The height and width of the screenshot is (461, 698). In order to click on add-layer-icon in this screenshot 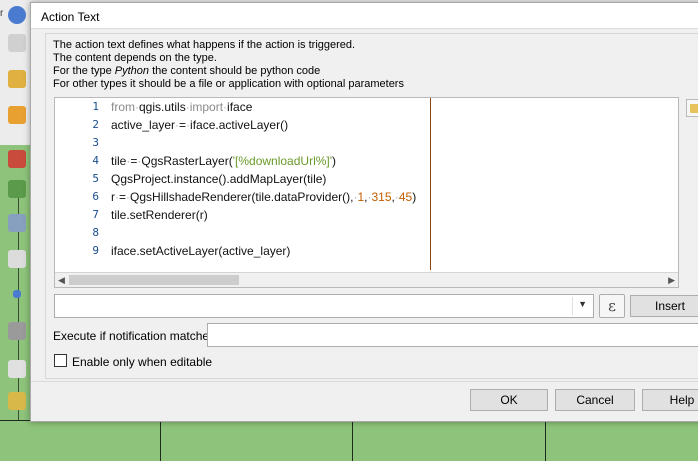, I will do `click(17, 159)`.